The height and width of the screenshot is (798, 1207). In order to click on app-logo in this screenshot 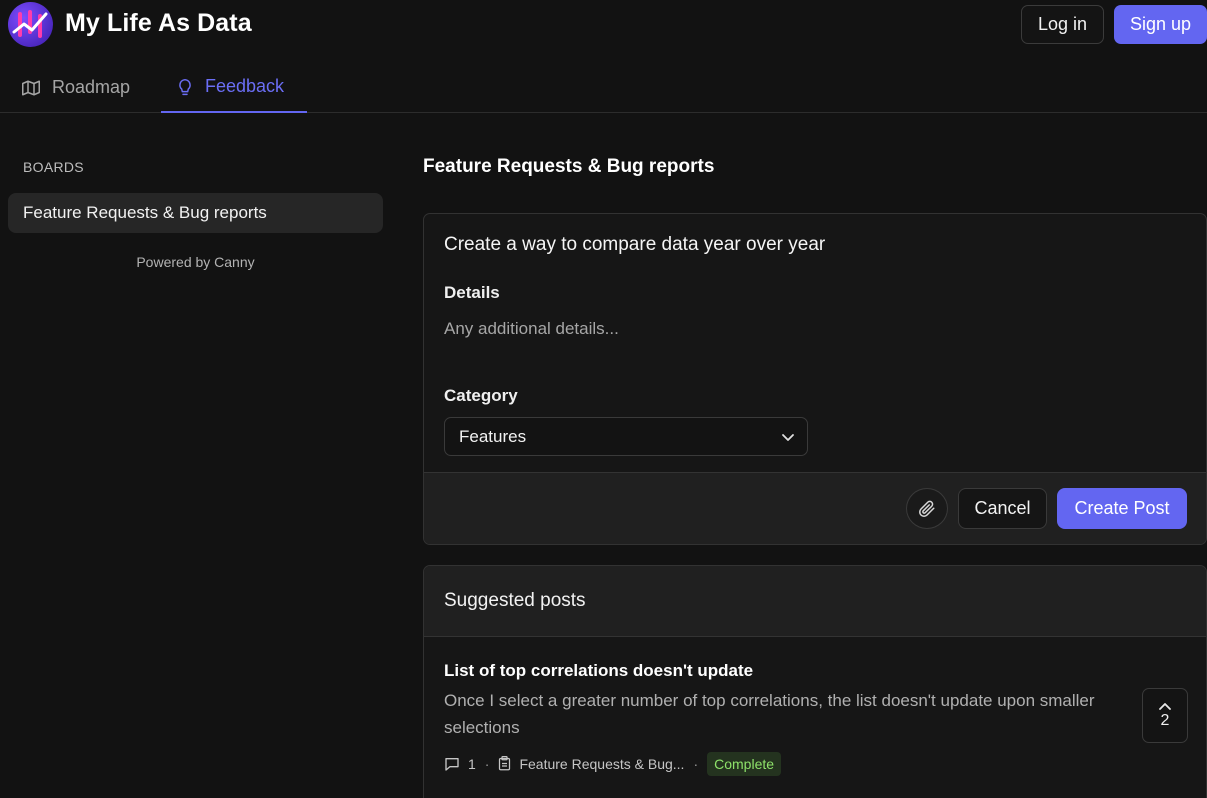, I will do `click(30, 24)`.